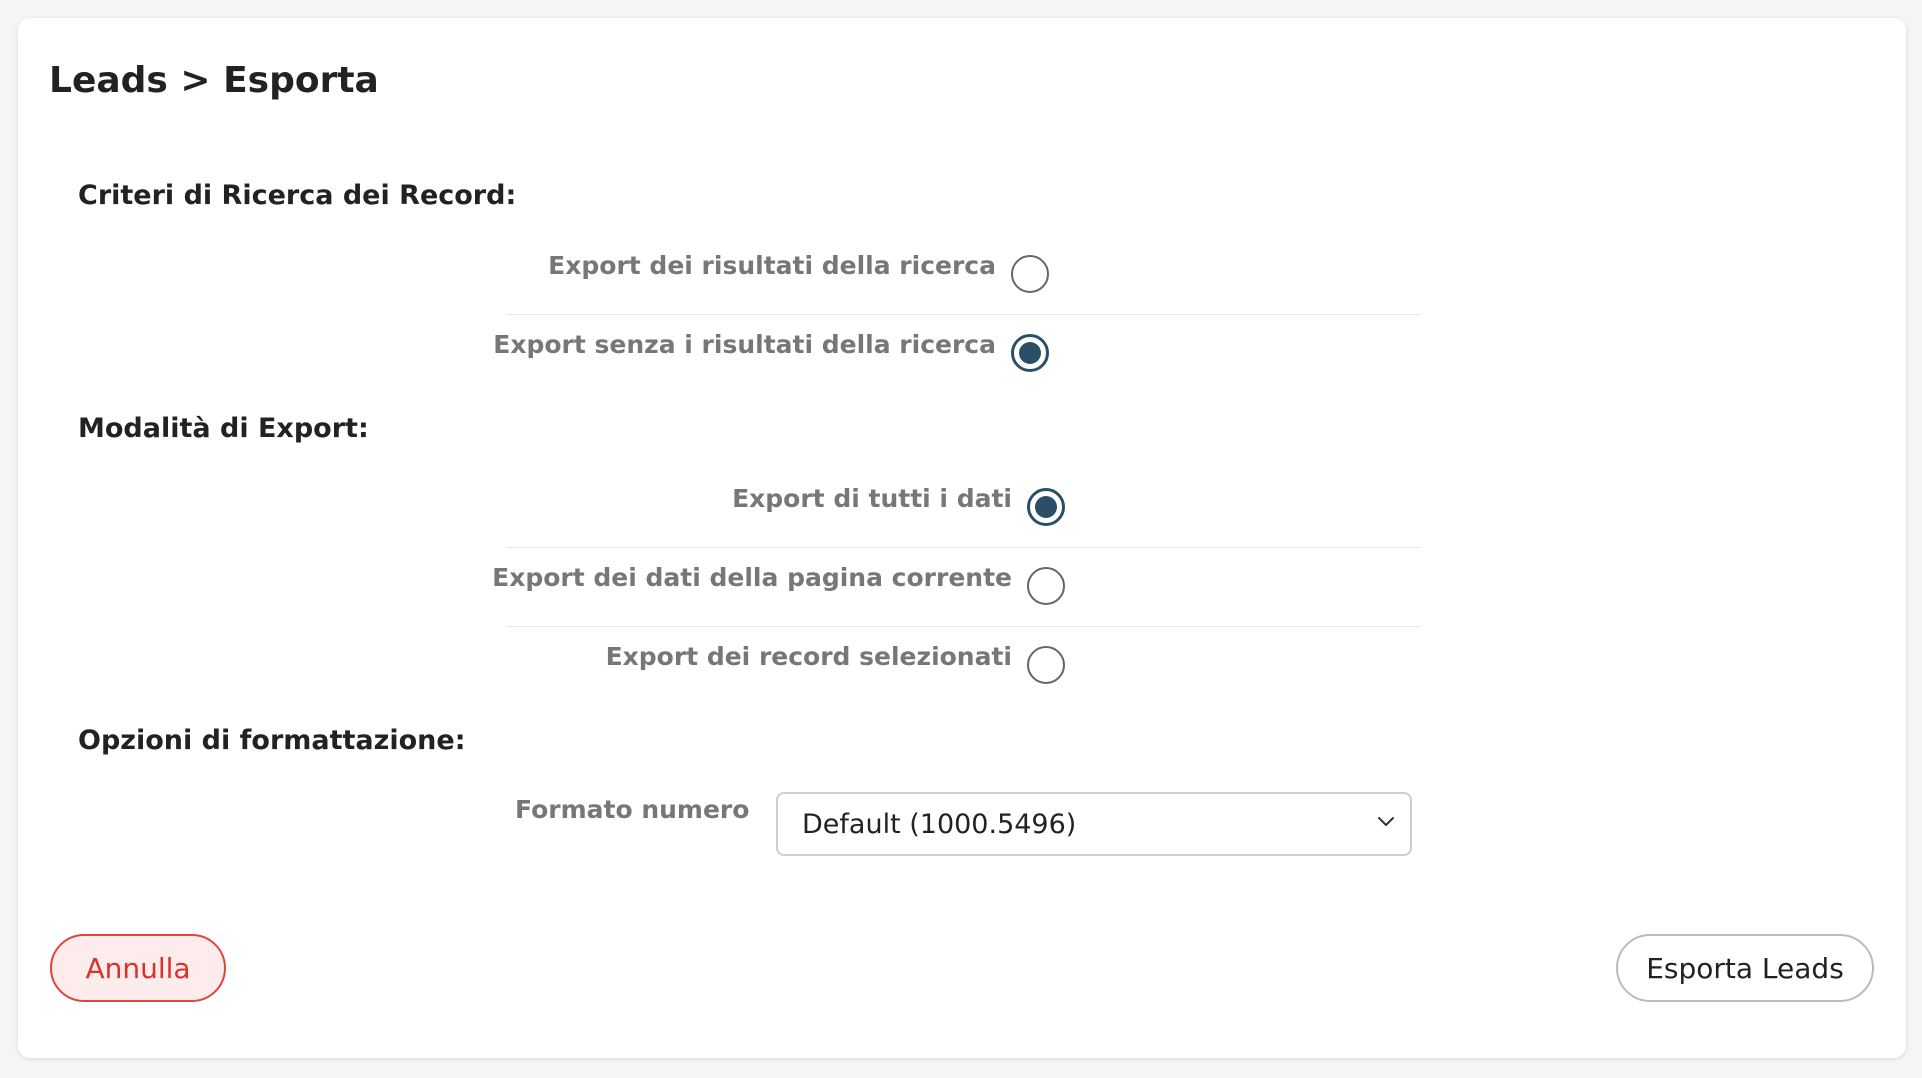  I want to click on export-leads-button: Esporta Leads, so click(1745, 968).